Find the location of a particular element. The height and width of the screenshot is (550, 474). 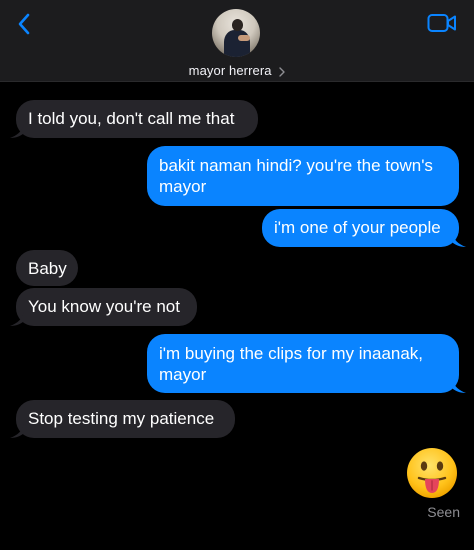

message-text: Stop testing my patience is located at coordinates (121, 418).